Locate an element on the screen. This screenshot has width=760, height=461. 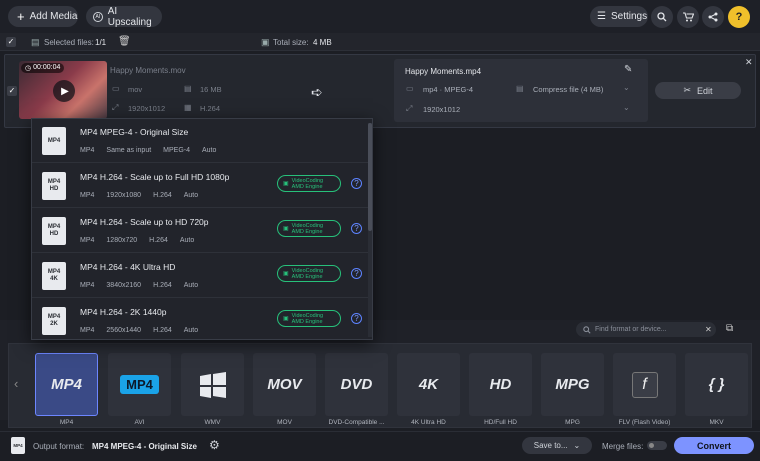
compress-icon: ▤ is located at coordinates (520, 88).